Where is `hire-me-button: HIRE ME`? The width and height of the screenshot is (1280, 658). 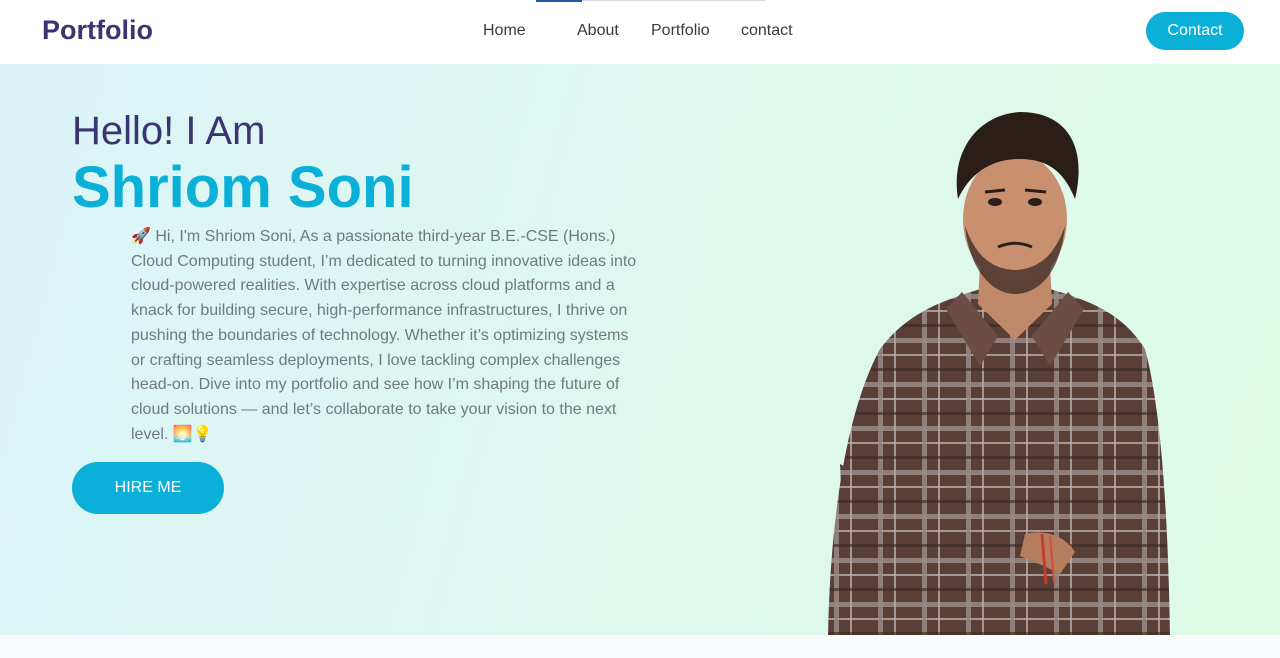
hire-me-button: HIRE ME is located at coordinates (148, 488).